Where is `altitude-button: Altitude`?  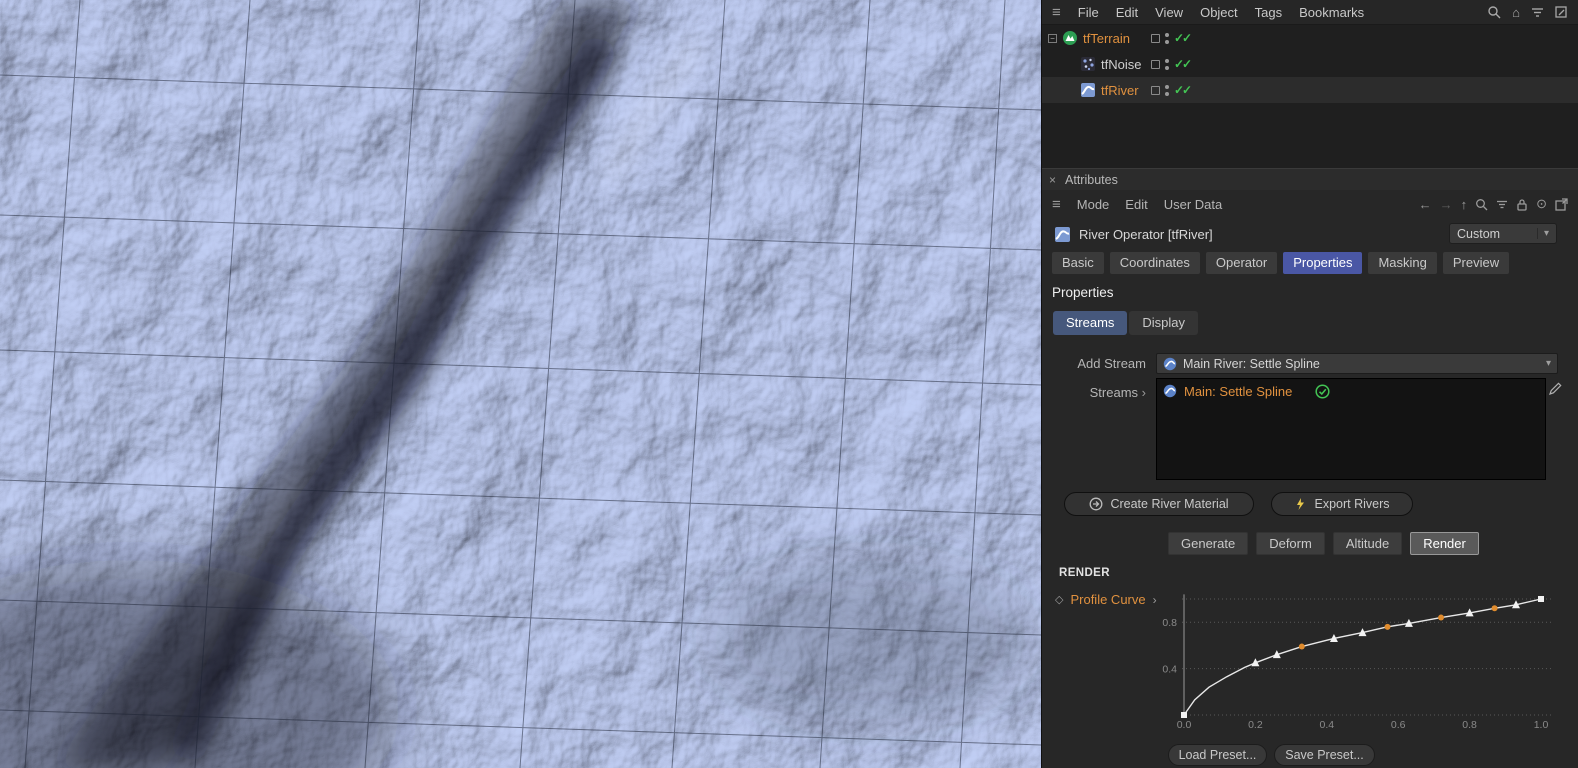
altitude-button: Altitude is located at coordinates (1367, 543).